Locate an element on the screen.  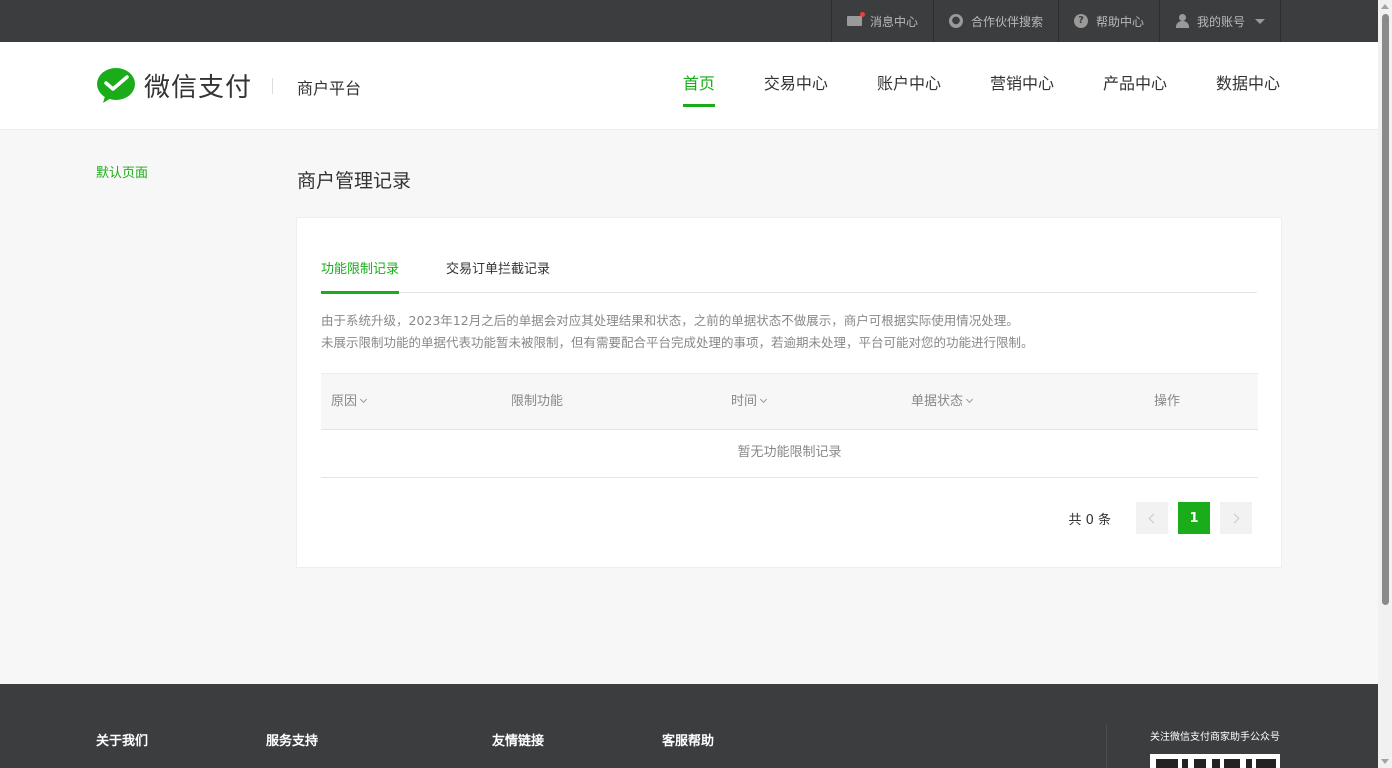
records-table: 原因 限制功能 时间 单据状态 操作 暂无功能限制记录 is located at coordinates (789, 425).